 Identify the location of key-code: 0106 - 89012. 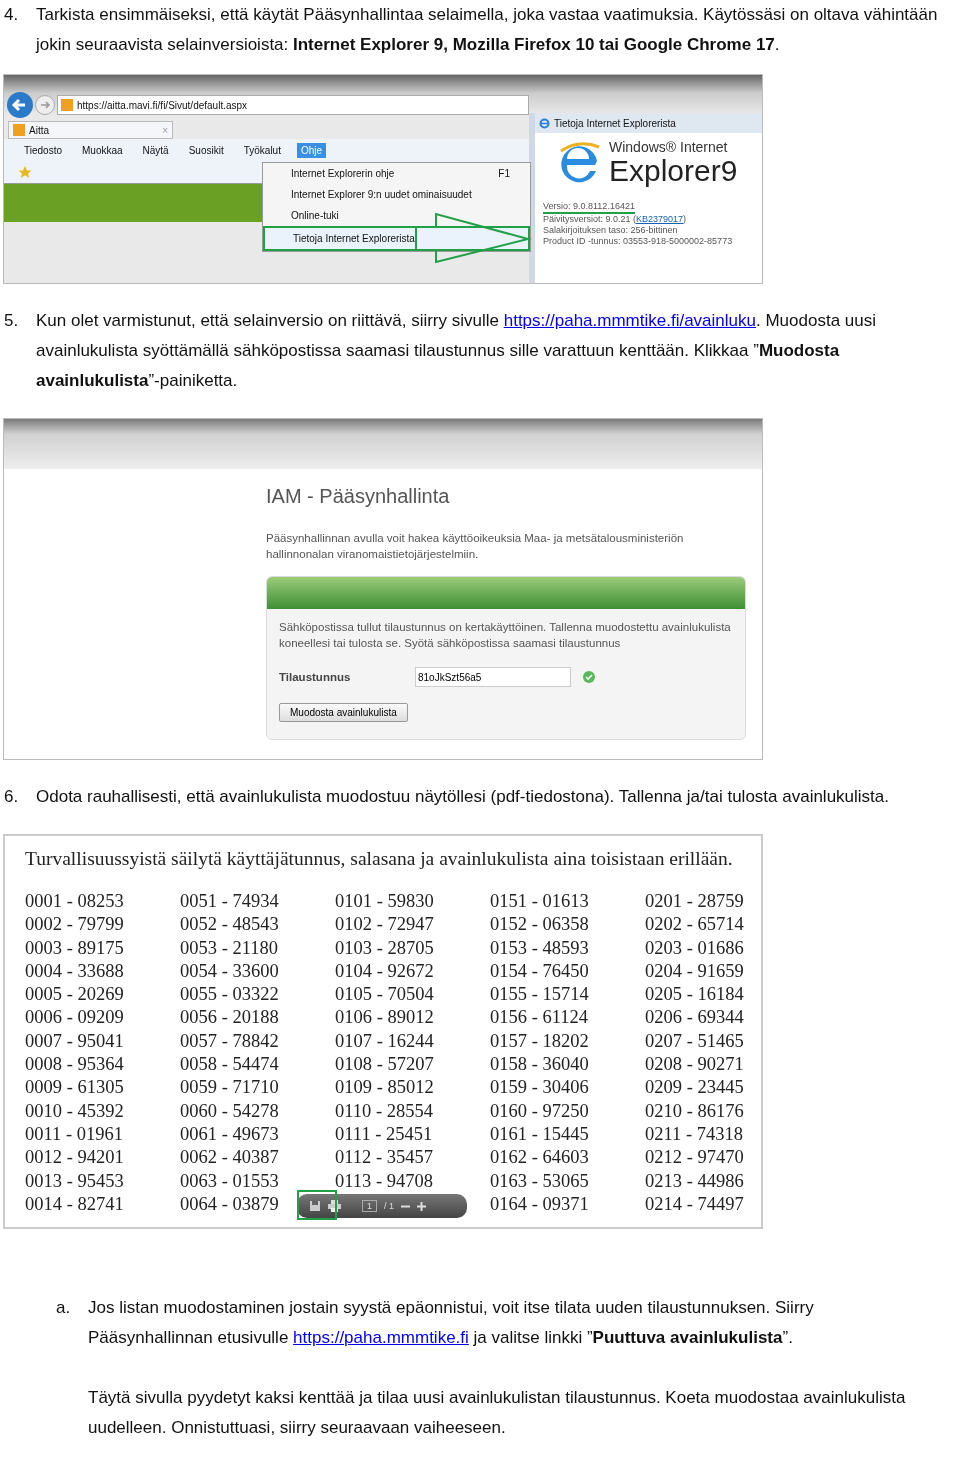
(384, 1018).